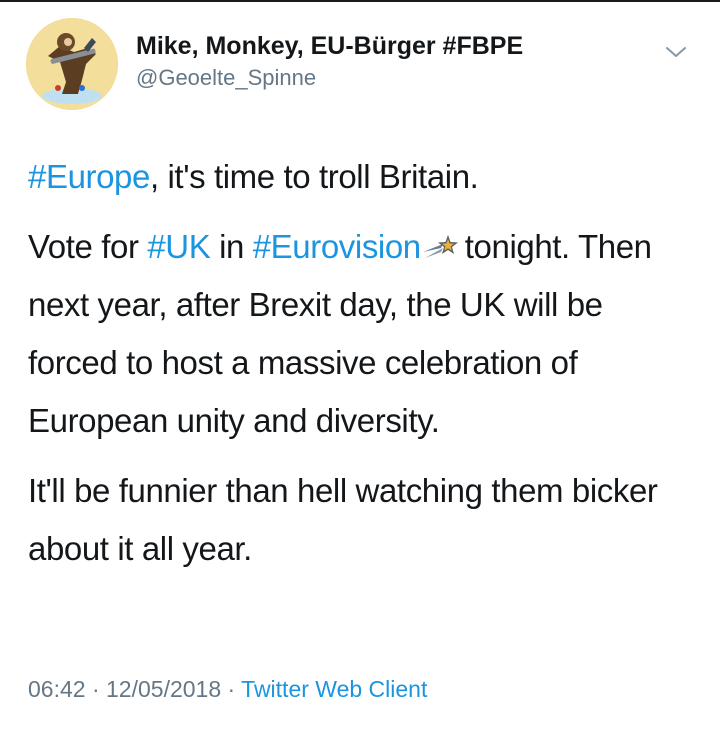 The height and width of the screenshot is (730, 720). What do you see at coordinates (314, 176) in the screenshot?
I see `tweet-text-span: , it's time to troll Britain.` at bounding box center [314, 176].